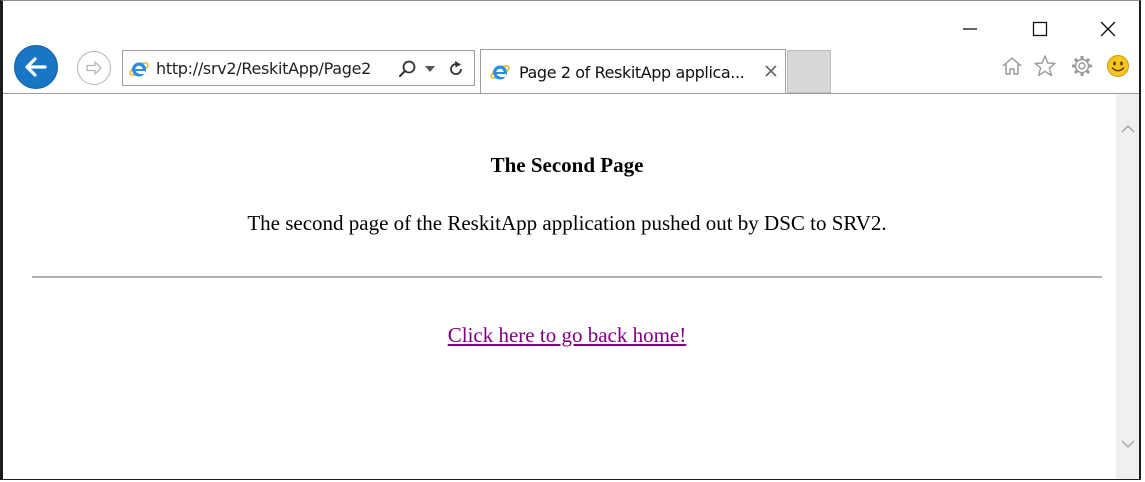  I want to click on chevron-up-icon, so click(1127, 128).